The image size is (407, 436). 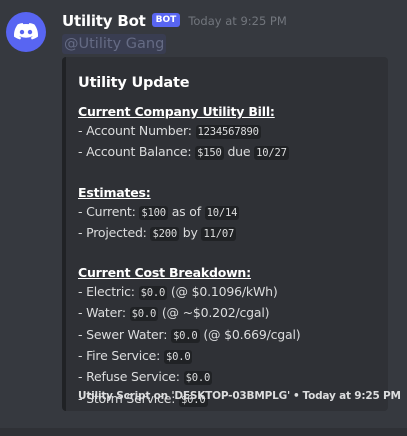 I want to click on discord-logo-icon, so click(x=26, y=31).